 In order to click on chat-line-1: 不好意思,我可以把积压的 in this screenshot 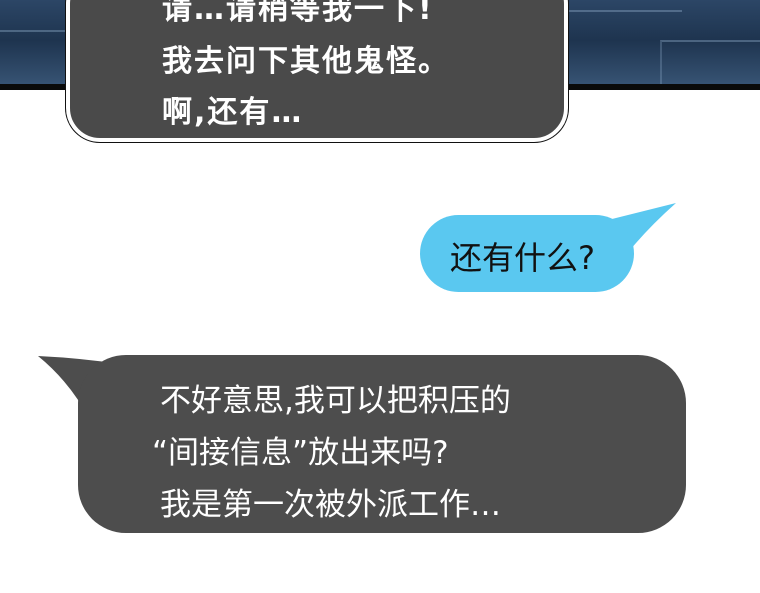, I will do `click(335, 401)`.